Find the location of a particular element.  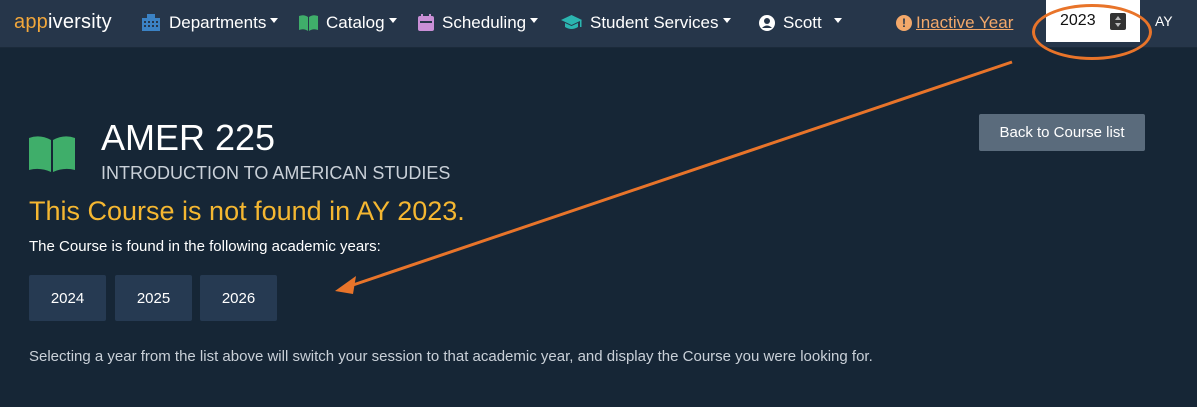

nav-scheduling-label: Scheduling is located at coordinates (484, 22).